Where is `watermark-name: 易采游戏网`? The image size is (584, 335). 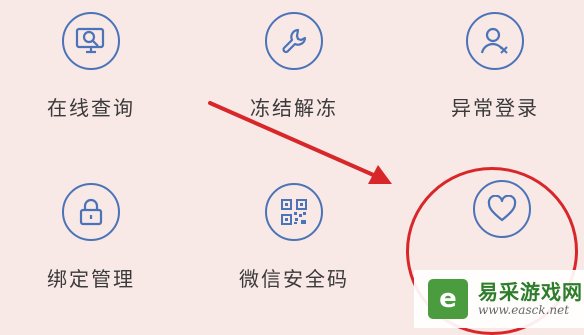
watermark-name: 易采游戏网 is located at coordinates (530, 291).